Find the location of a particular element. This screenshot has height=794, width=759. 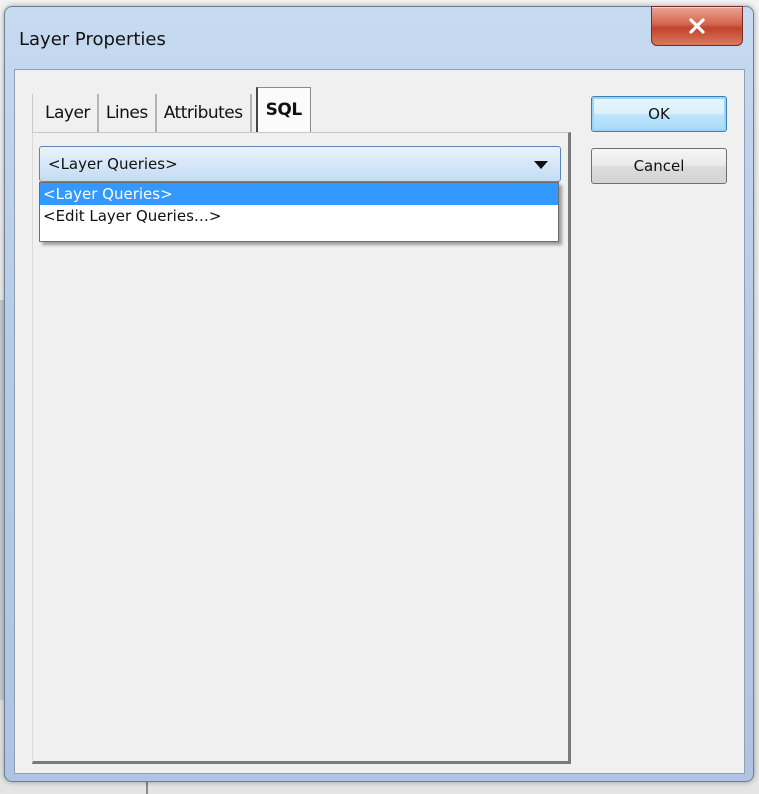

chevron-down-icon is located at coordinates (541, 165).